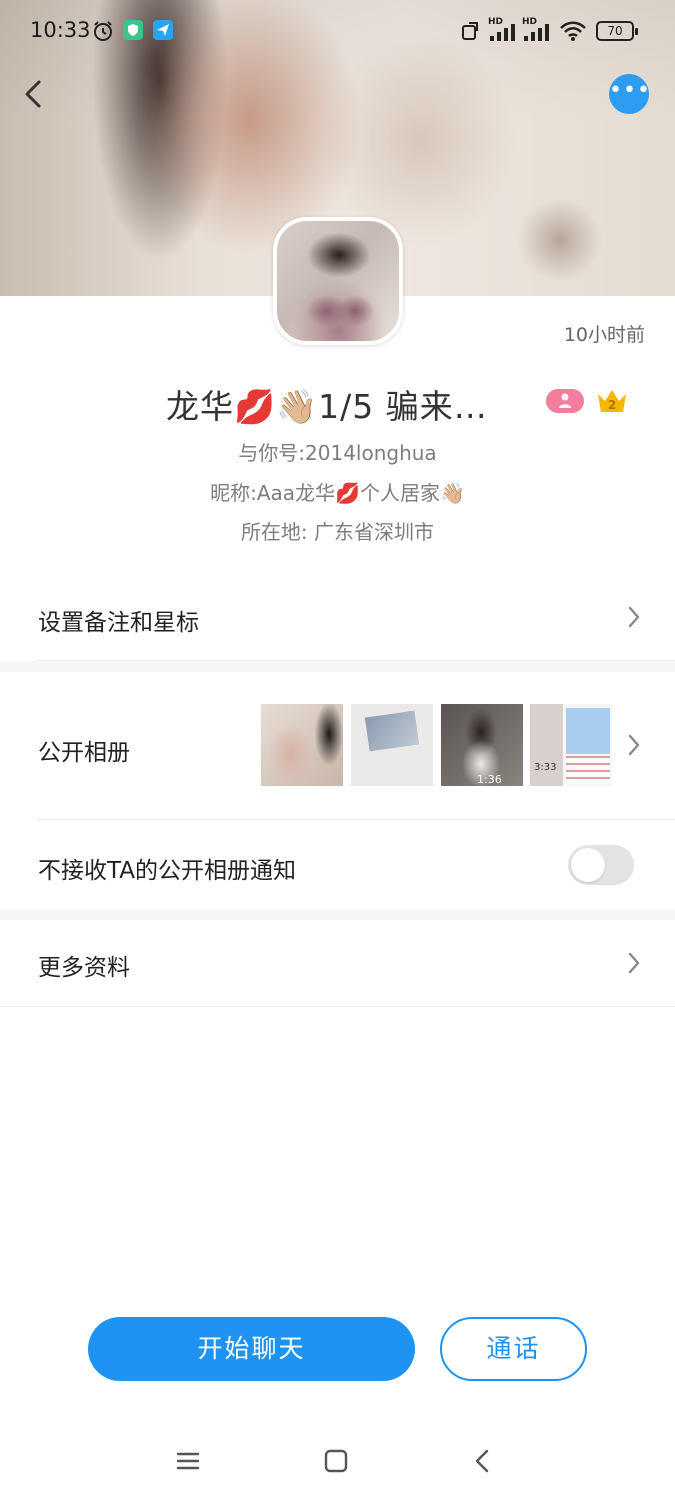  I want to click on more-info-label: 更多资料, so click(84, 968).